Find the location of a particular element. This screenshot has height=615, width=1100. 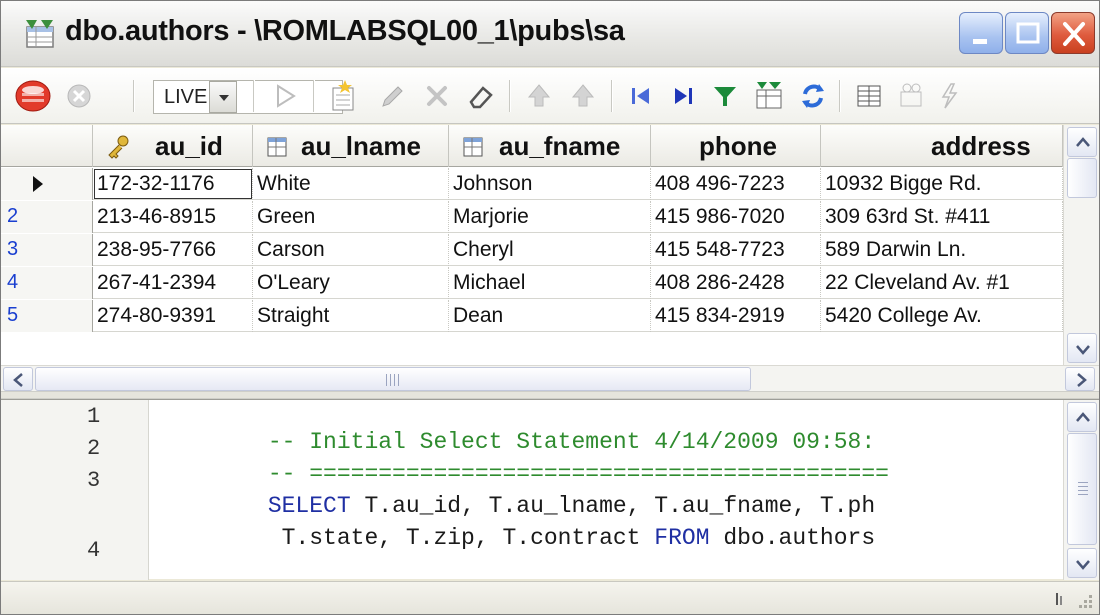

grid-scroll-down-button is located at coordinates (1082, 348).